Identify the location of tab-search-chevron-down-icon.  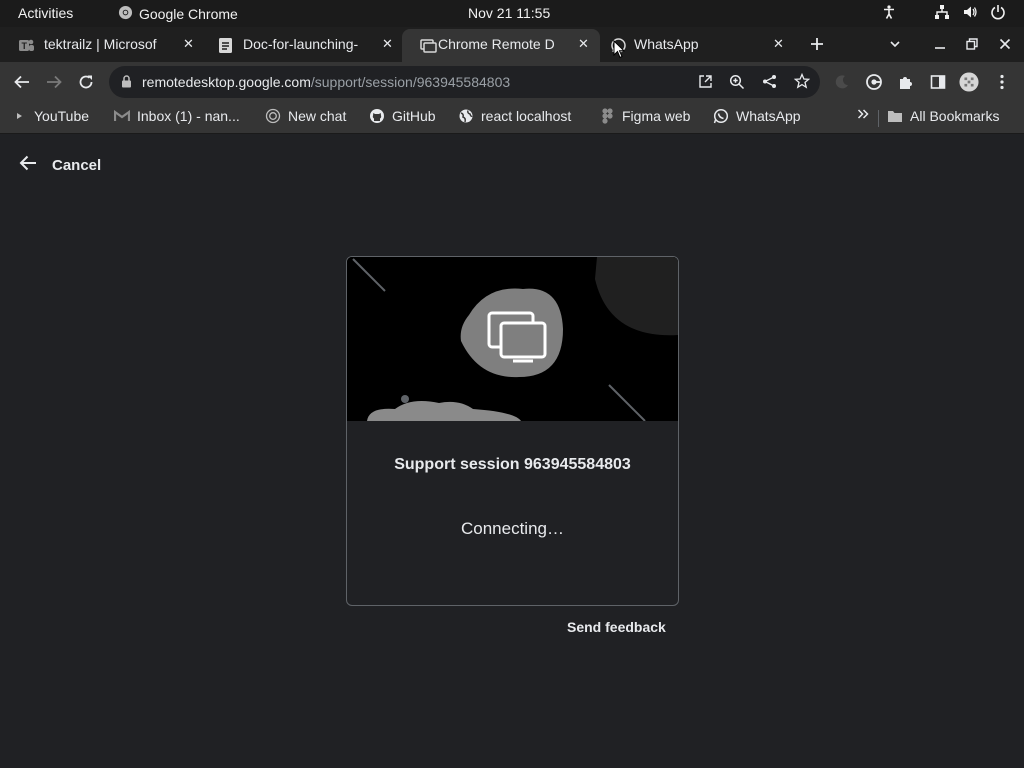
(895, 44).